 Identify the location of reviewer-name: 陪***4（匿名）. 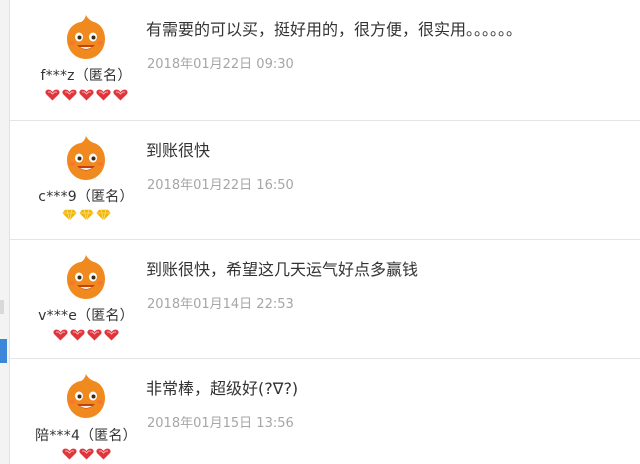
(86, 436).